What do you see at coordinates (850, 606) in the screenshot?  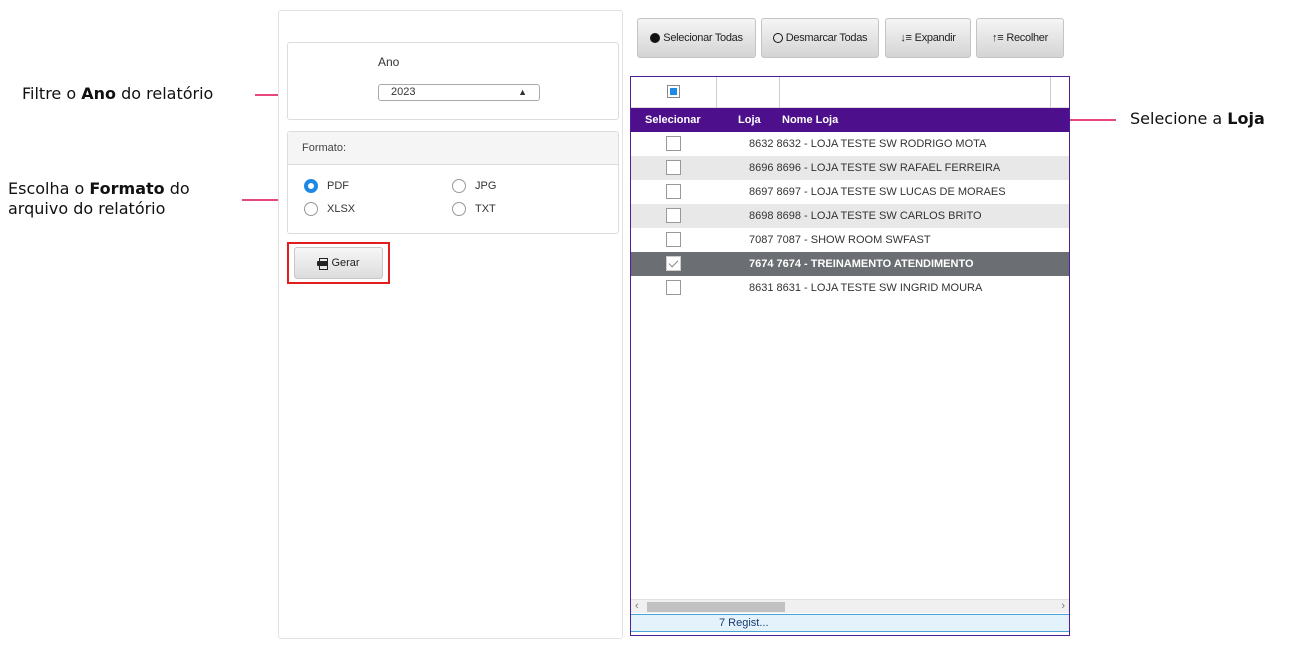 I see `horizontal-scrollbar: ‹ ›` at bounding box center [850, 606].